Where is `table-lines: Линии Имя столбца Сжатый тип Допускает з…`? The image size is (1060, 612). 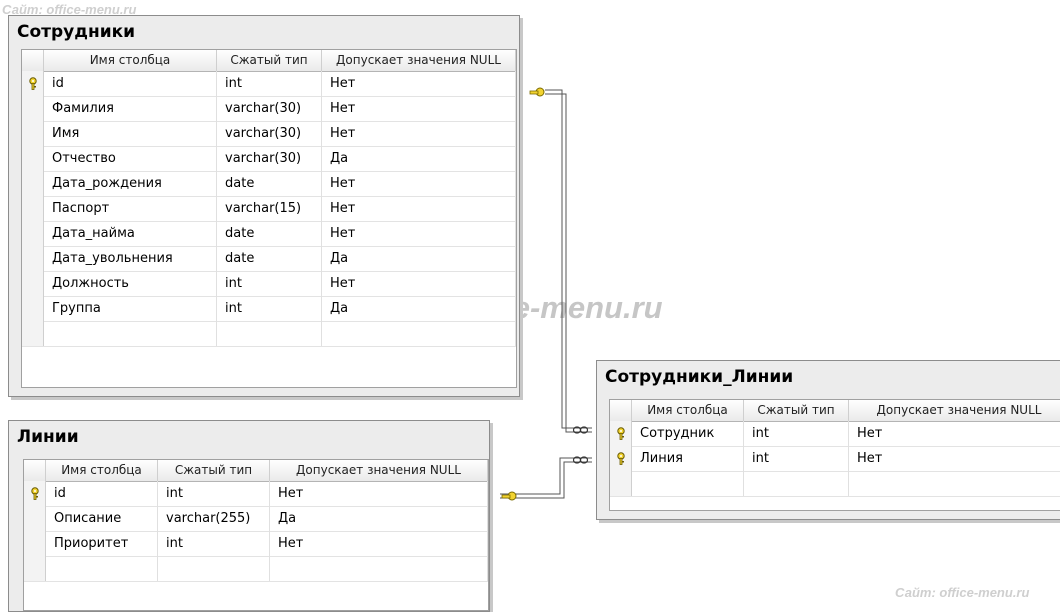
table-lines: Линии Имя столбца Сжатый тип Допускает з… is located at coordinates (249, 516).